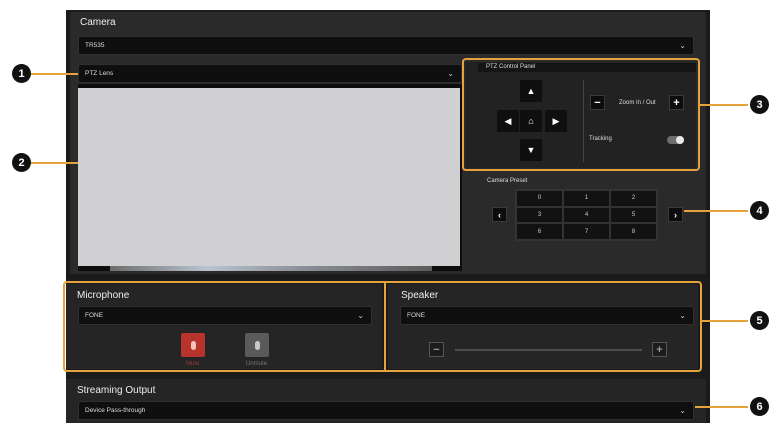 The width and height of the screenshot is (779, 423). I want to click on preview-bottom-strip, so click(271, 268).